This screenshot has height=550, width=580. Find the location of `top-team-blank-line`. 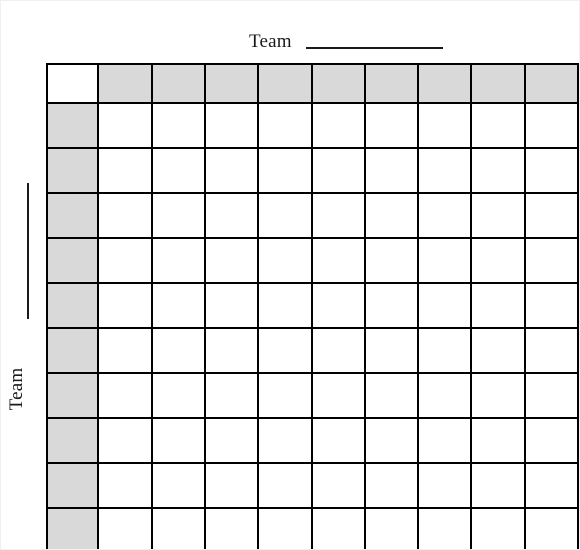

top-team-blank-line is located at coordinates (374, 47).